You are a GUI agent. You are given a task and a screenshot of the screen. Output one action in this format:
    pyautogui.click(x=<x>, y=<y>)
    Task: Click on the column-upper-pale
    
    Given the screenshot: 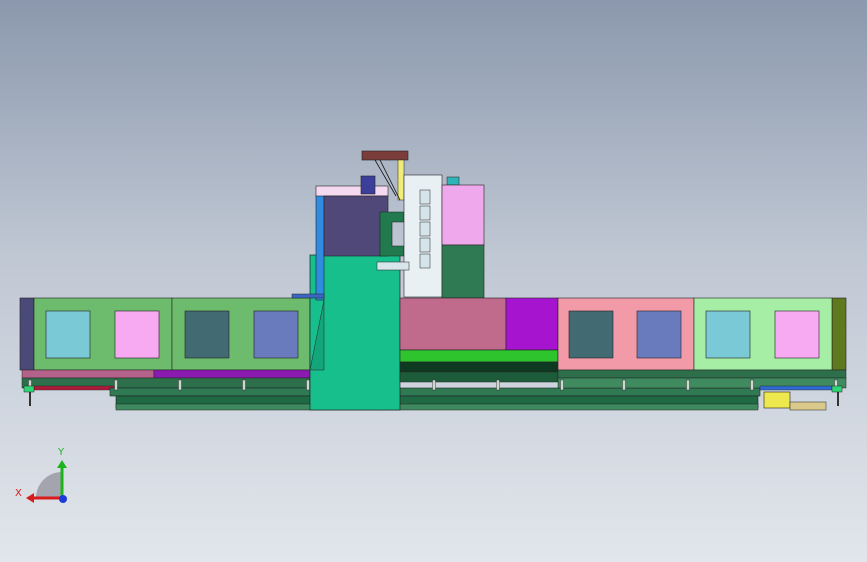 What is the action you would take?
    pyautogui.click(x=352, y=191)
    